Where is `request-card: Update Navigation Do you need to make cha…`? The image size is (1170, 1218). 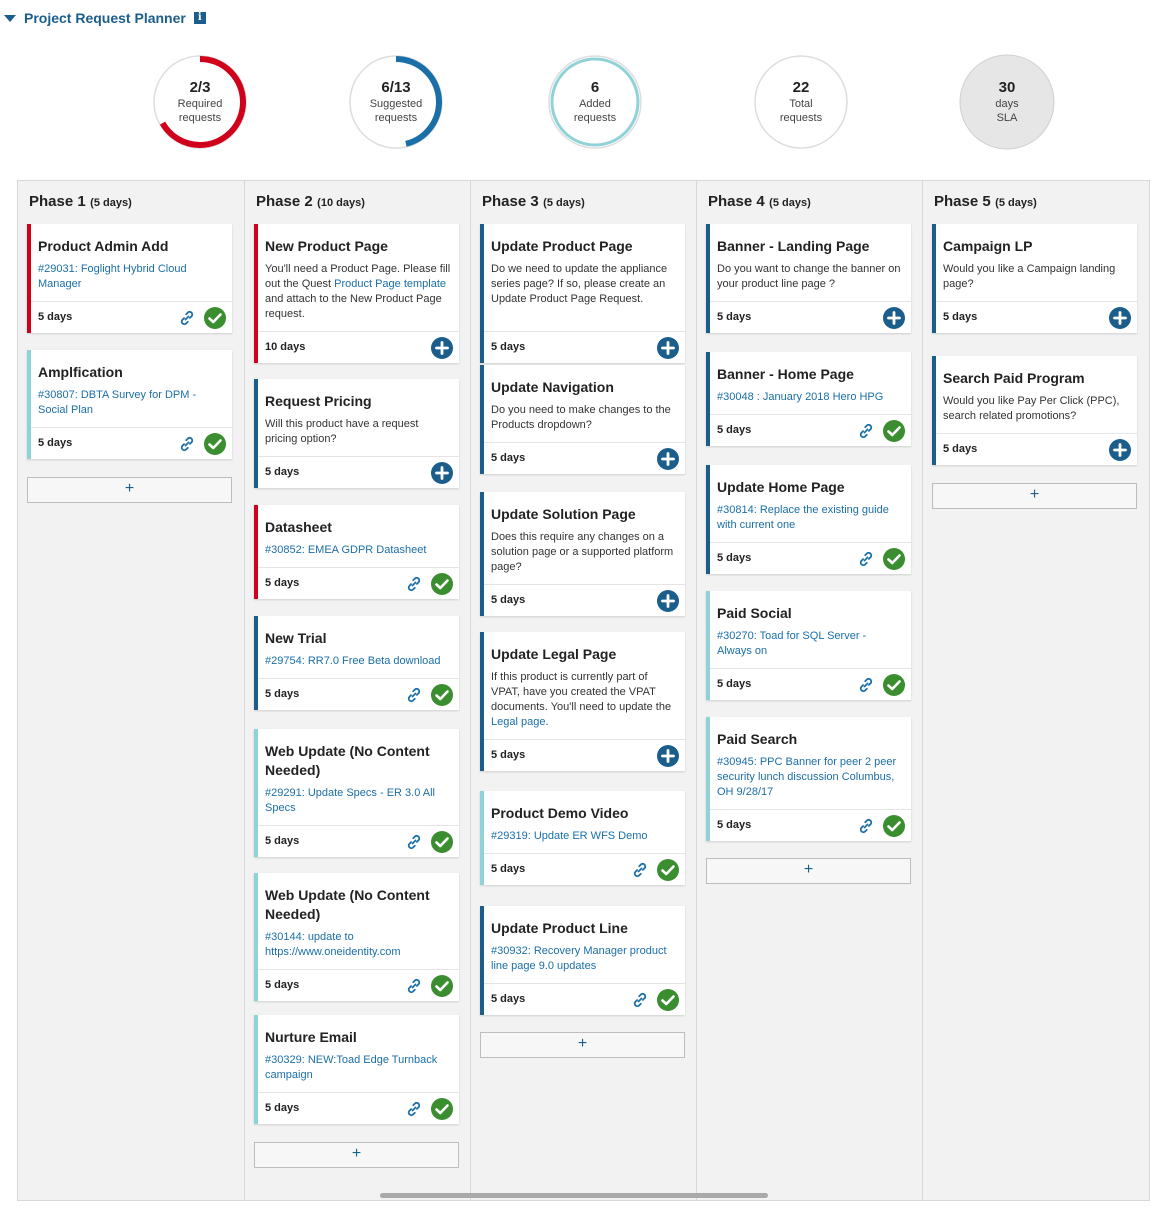 request-card: Update Navigation Do you need to make cha… is located at coordinates (582, 419).